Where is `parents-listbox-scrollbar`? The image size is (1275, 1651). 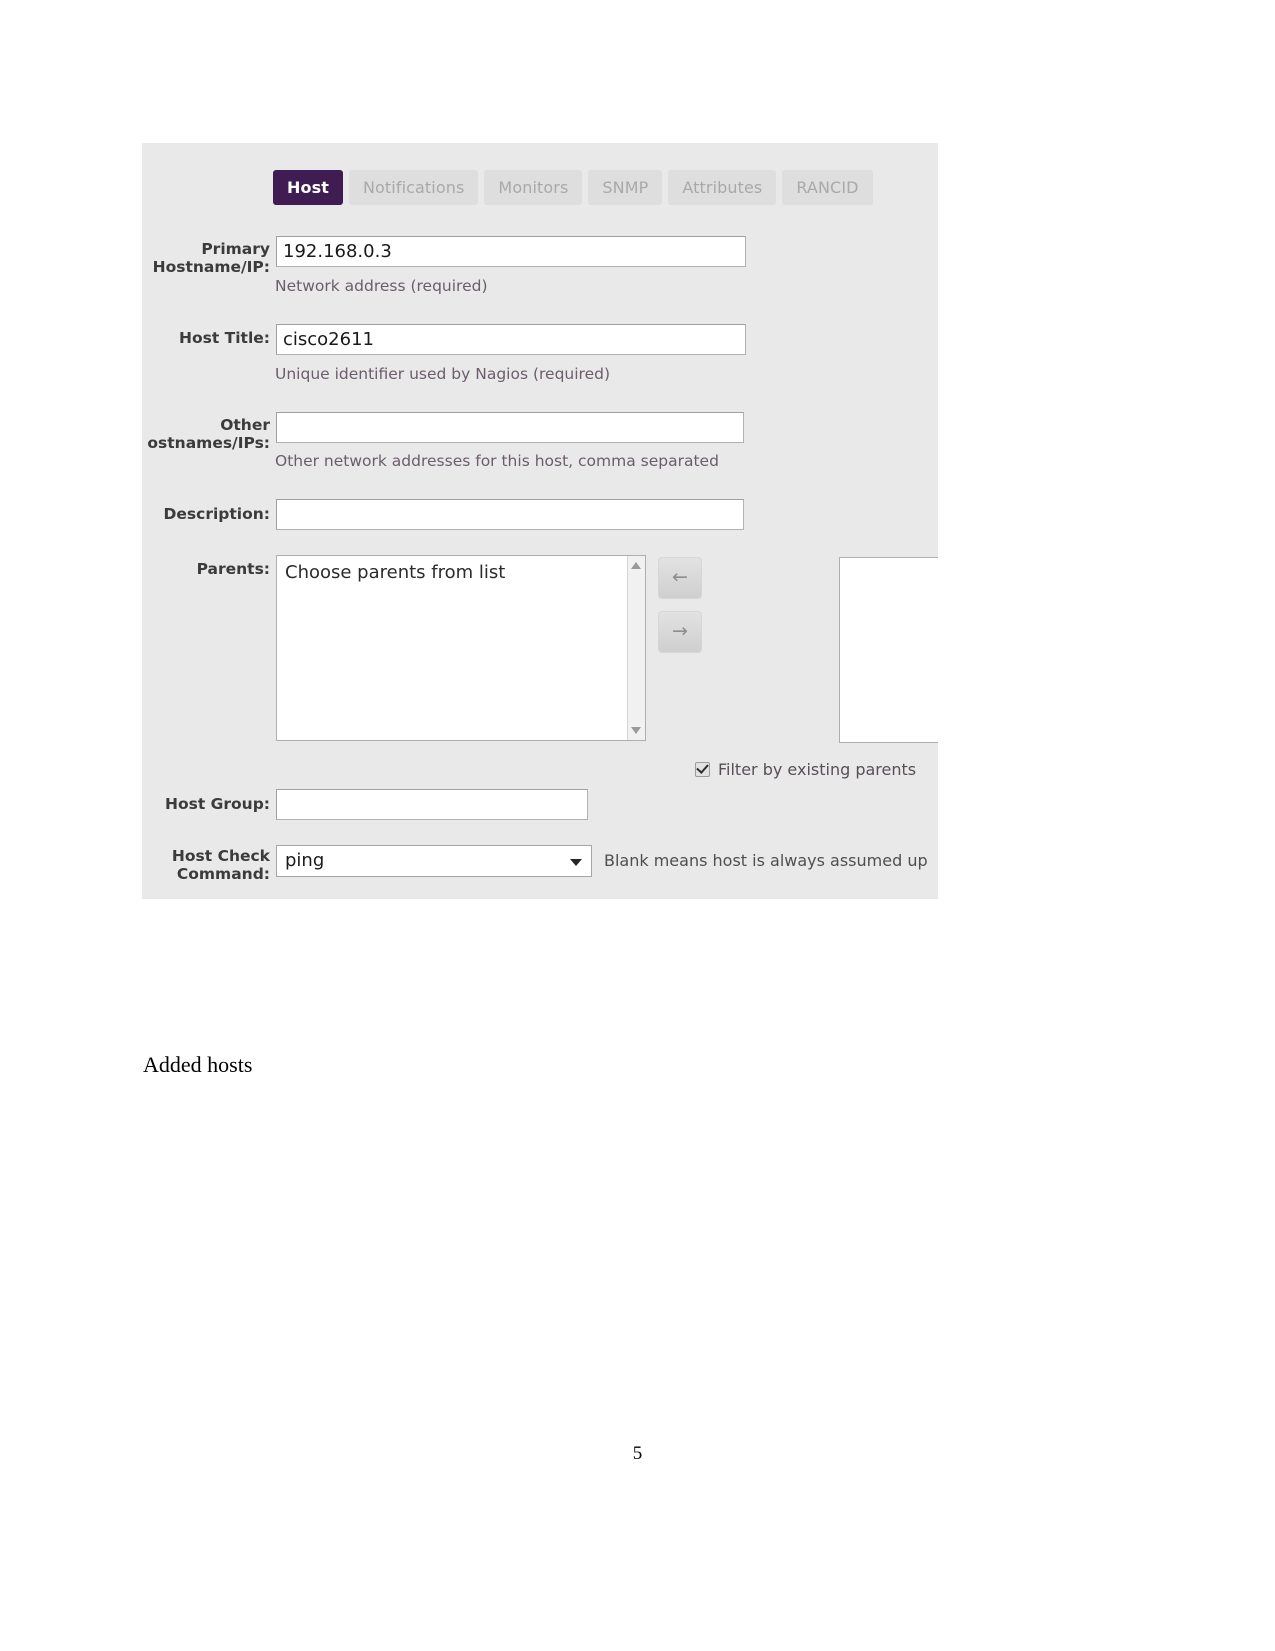
parents-listbox-scrollbar is located at coordinates (636, 648).